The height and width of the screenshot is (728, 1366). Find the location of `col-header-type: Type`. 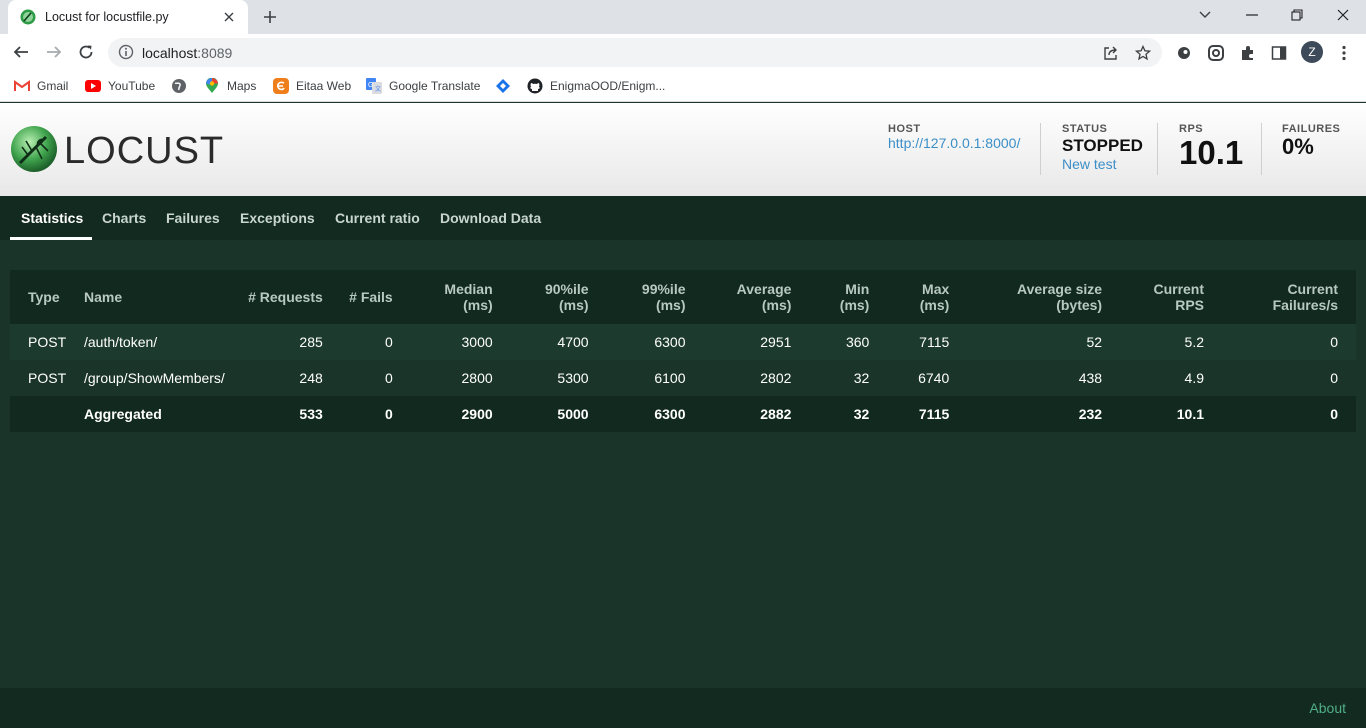

col-header-type: Type is located at coordinates (43, 297).